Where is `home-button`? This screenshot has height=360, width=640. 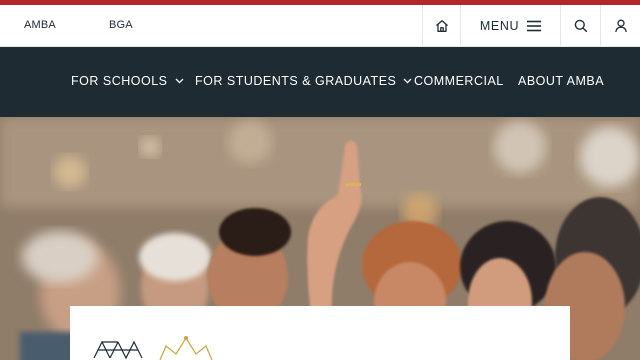
home-button is located at coordinates (441, 26).